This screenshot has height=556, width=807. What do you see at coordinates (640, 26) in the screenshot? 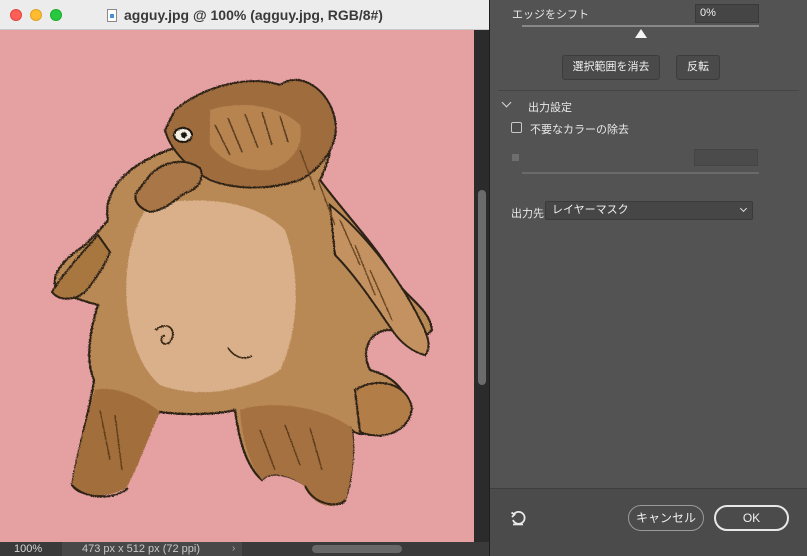
I see `shift-edge-slider-track` at bounding box center [640, 26].